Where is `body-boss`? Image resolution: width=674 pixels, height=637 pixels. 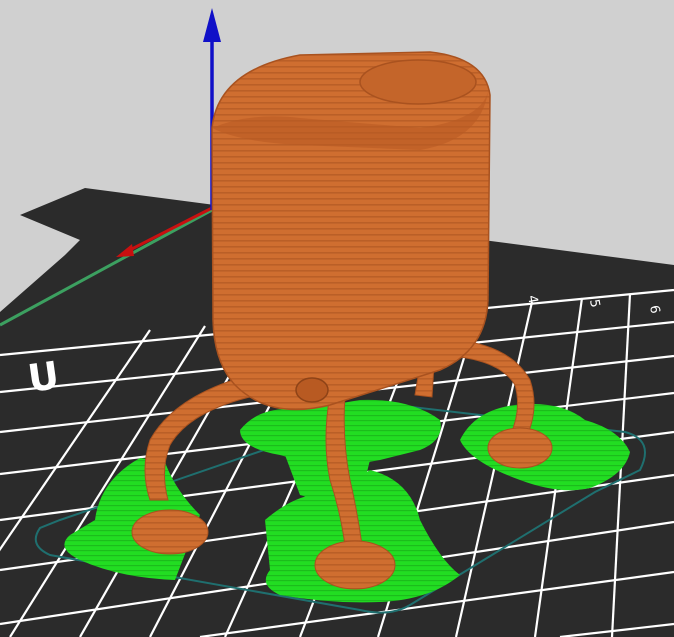
body-boss is located at coordinates (312, 390).